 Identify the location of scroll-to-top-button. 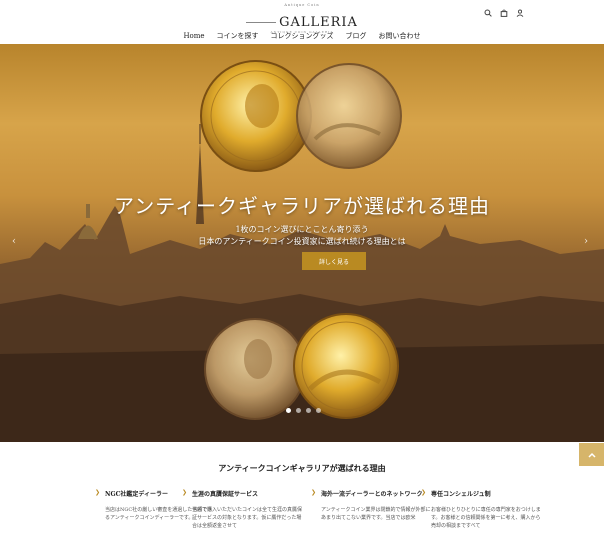
(591, 454).